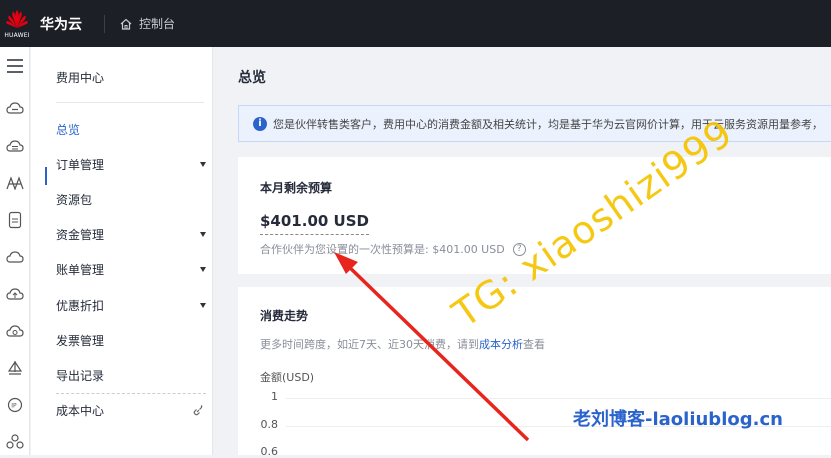 This screenshot has width=831, height=458. I want to click on huawei-logo-icon, so click(17, 18).